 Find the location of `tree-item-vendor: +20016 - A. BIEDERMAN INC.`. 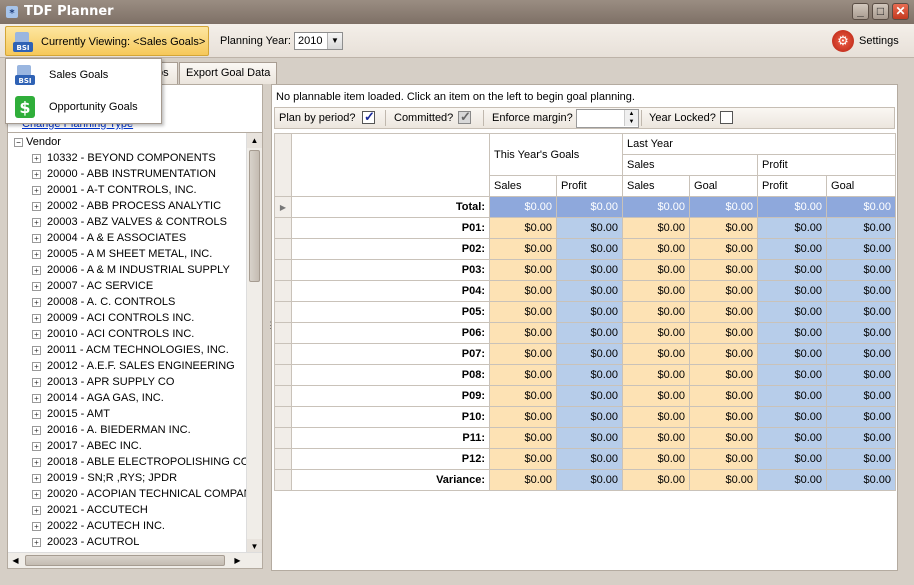

tree-item-vendor: +20016 - A. BIEDERMAN INC. is located at coordinates (111, 432).